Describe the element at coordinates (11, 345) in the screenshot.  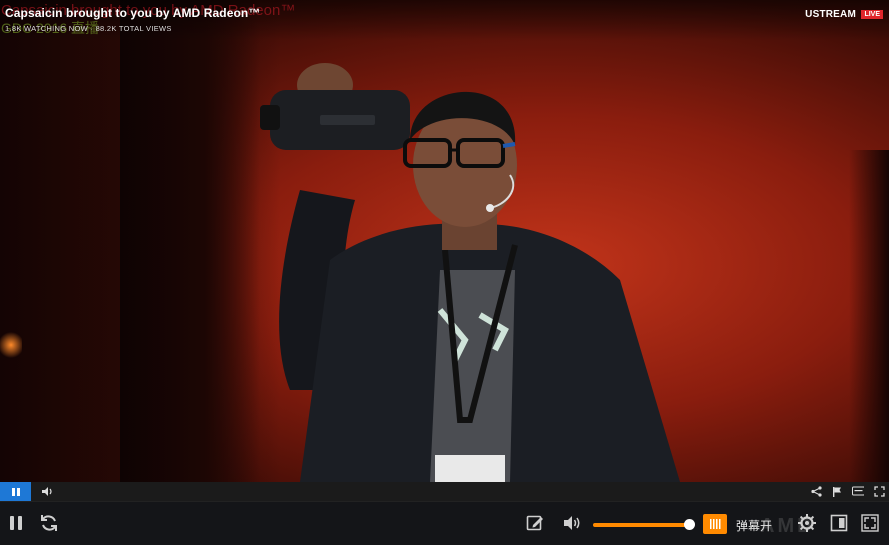
I see `stage-light` at that location.